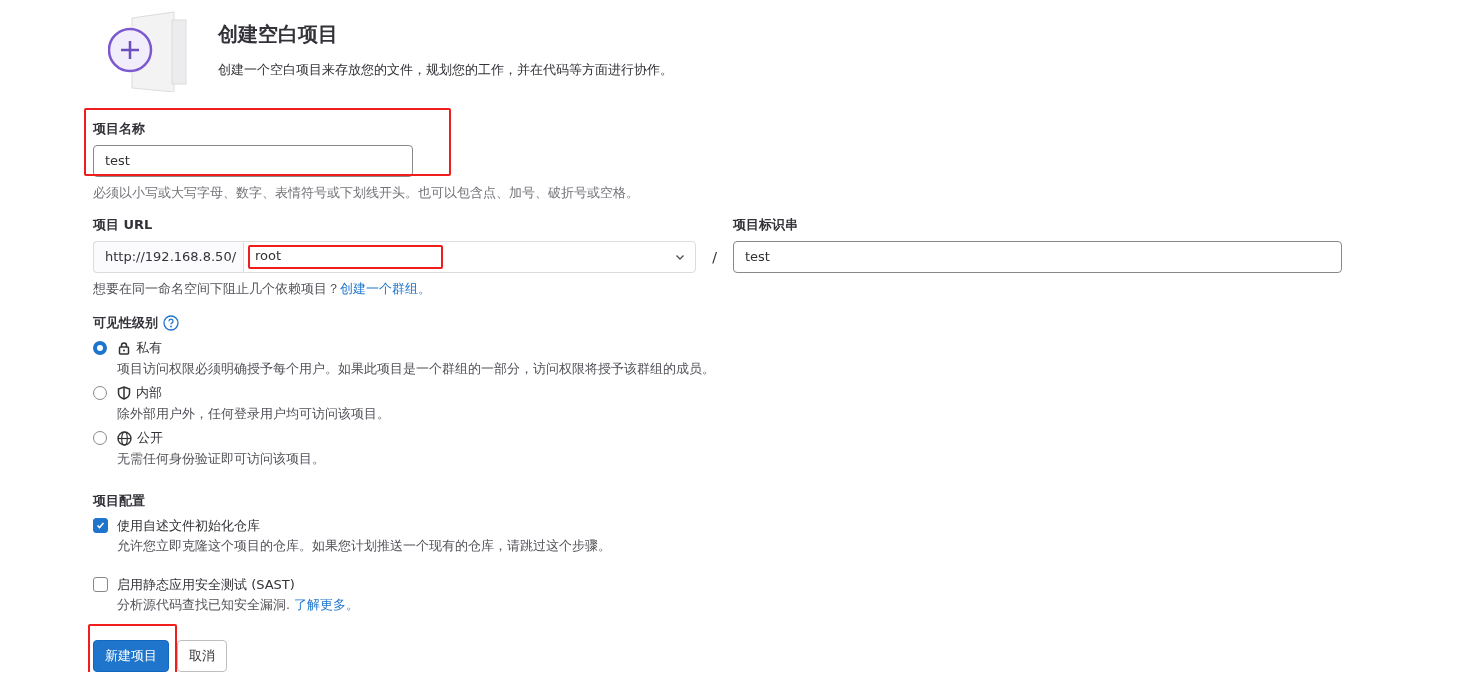 The height and width of the screenshot is (690, 1461). What do you see at coordinates (168, 256) in the screenshot?
I see `url-prefix: http://192.168.8.50/` at bounding box center [168, 256].